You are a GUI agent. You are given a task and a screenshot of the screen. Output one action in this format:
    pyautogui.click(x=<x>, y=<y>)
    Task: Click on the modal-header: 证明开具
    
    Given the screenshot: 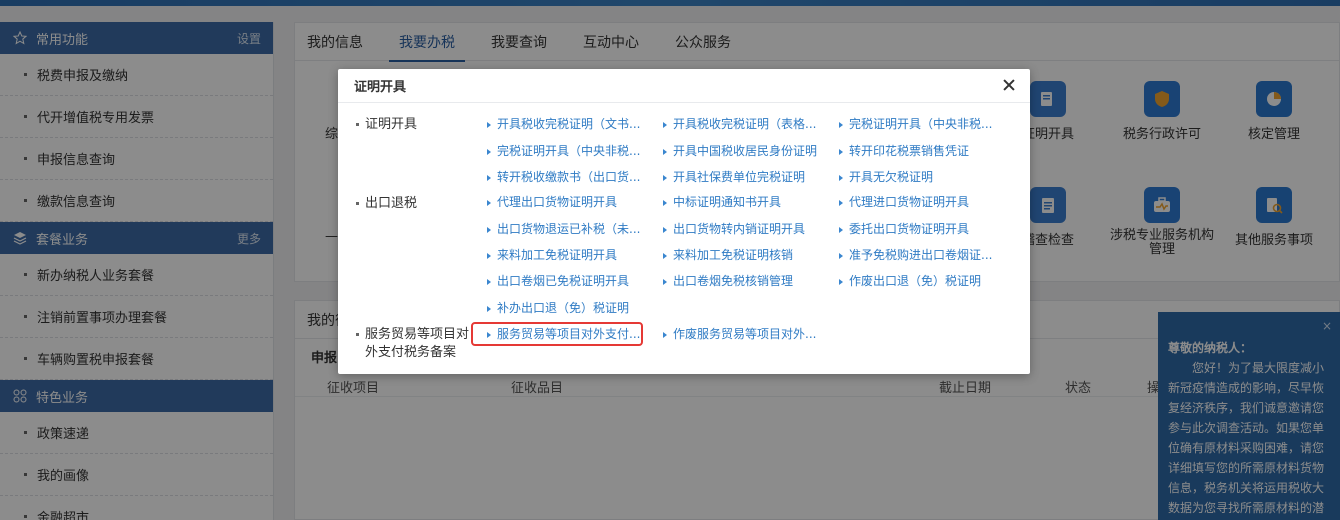 What is the action you would take?
    pyautogui.click(x=684, y=86)
    